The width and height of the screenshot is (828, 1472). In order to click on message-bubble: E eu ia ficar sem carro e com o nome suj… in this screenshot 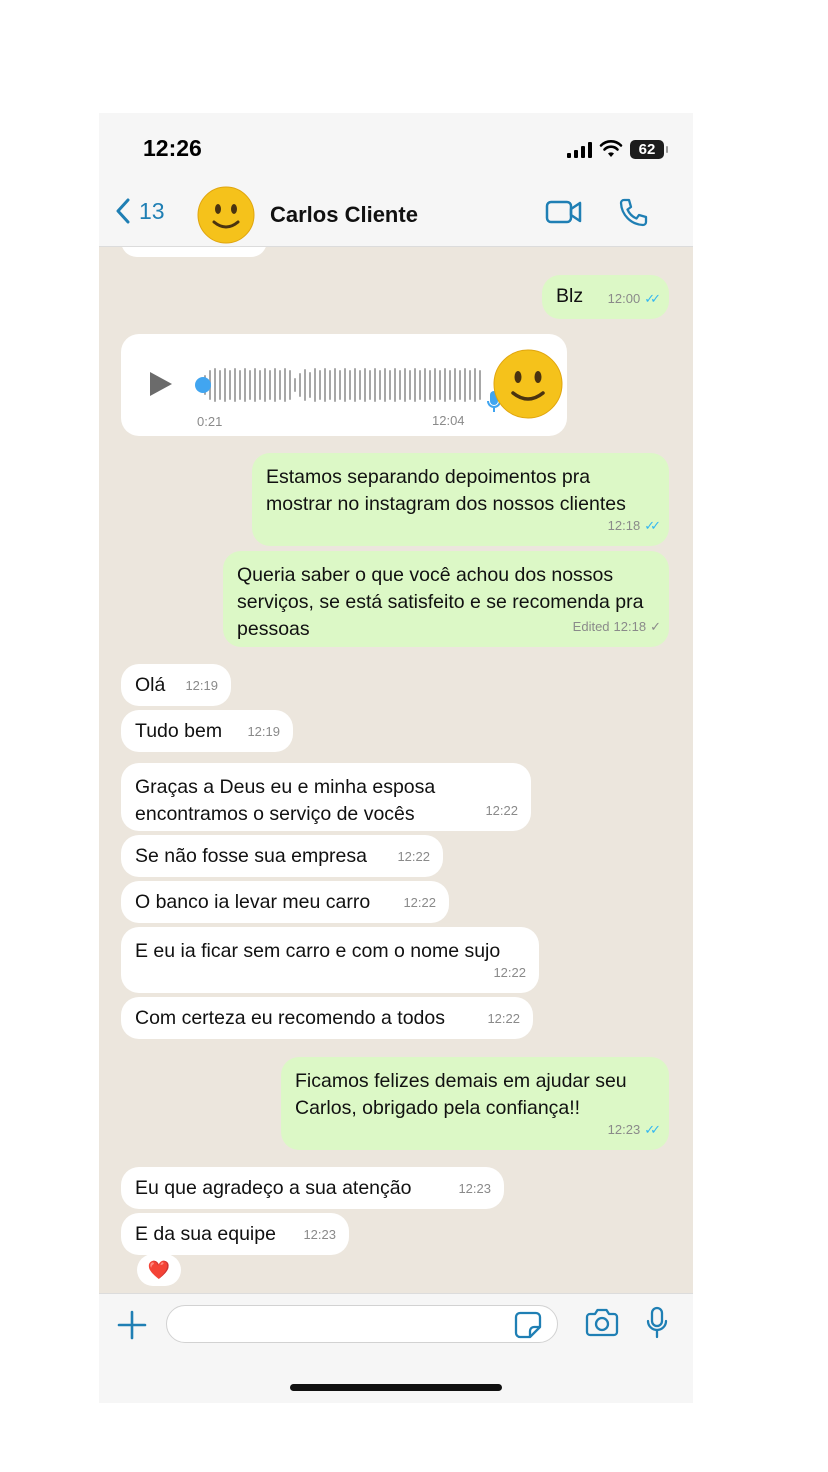, I will do `click(330, 960)`.